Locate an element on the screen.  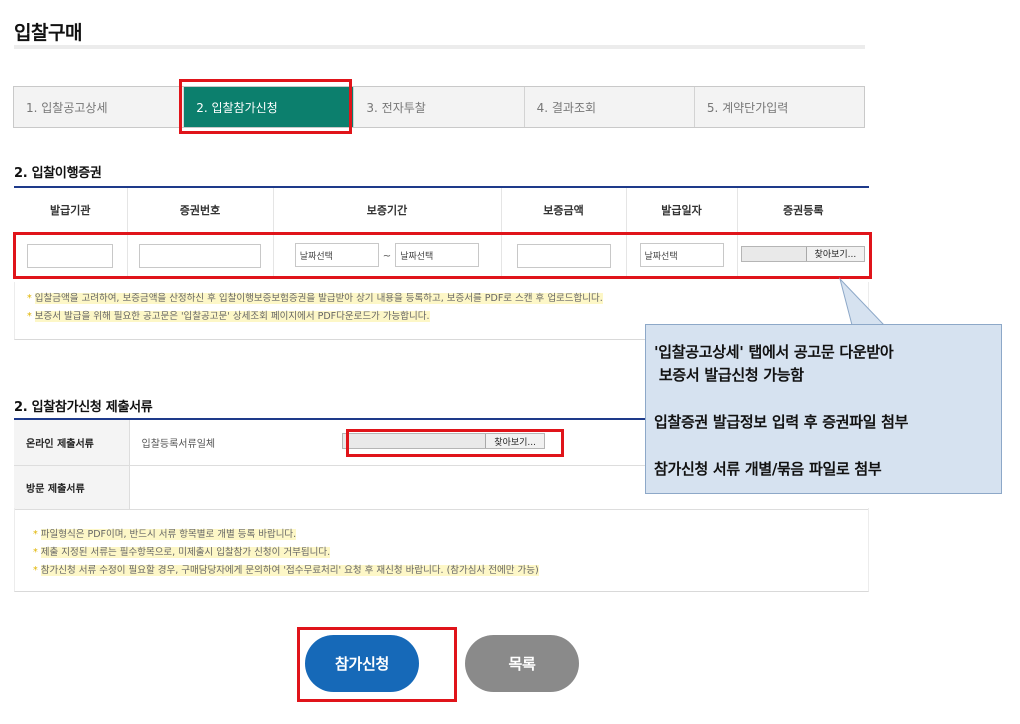
callout-line: 입찰증권 발급정보 입력 후 증권파일 첨부 is located at coordinates (781, 422).